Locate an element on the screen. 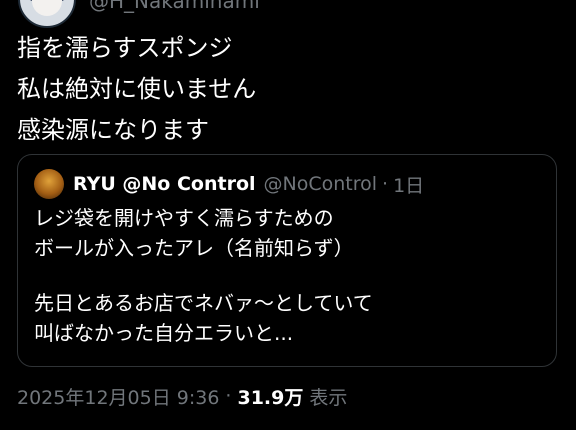  quoted-tweet-header: RYU @No Control @NoControl · 1日 is located at coordinates (229, 184).